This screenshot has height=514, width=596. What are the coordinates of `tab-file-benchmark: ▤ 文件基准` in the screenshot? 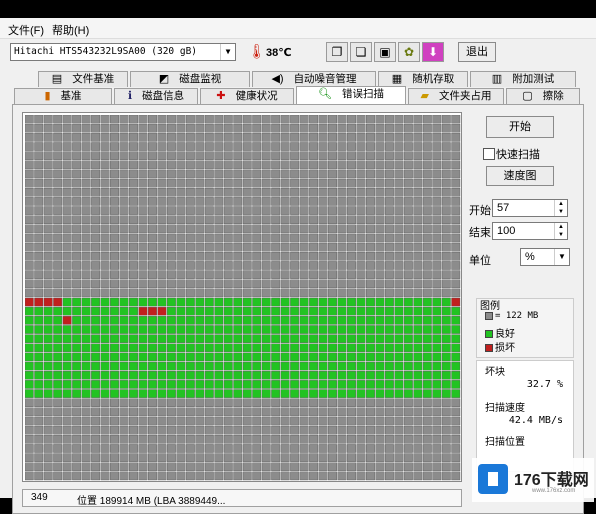 It's located at (83, 79).